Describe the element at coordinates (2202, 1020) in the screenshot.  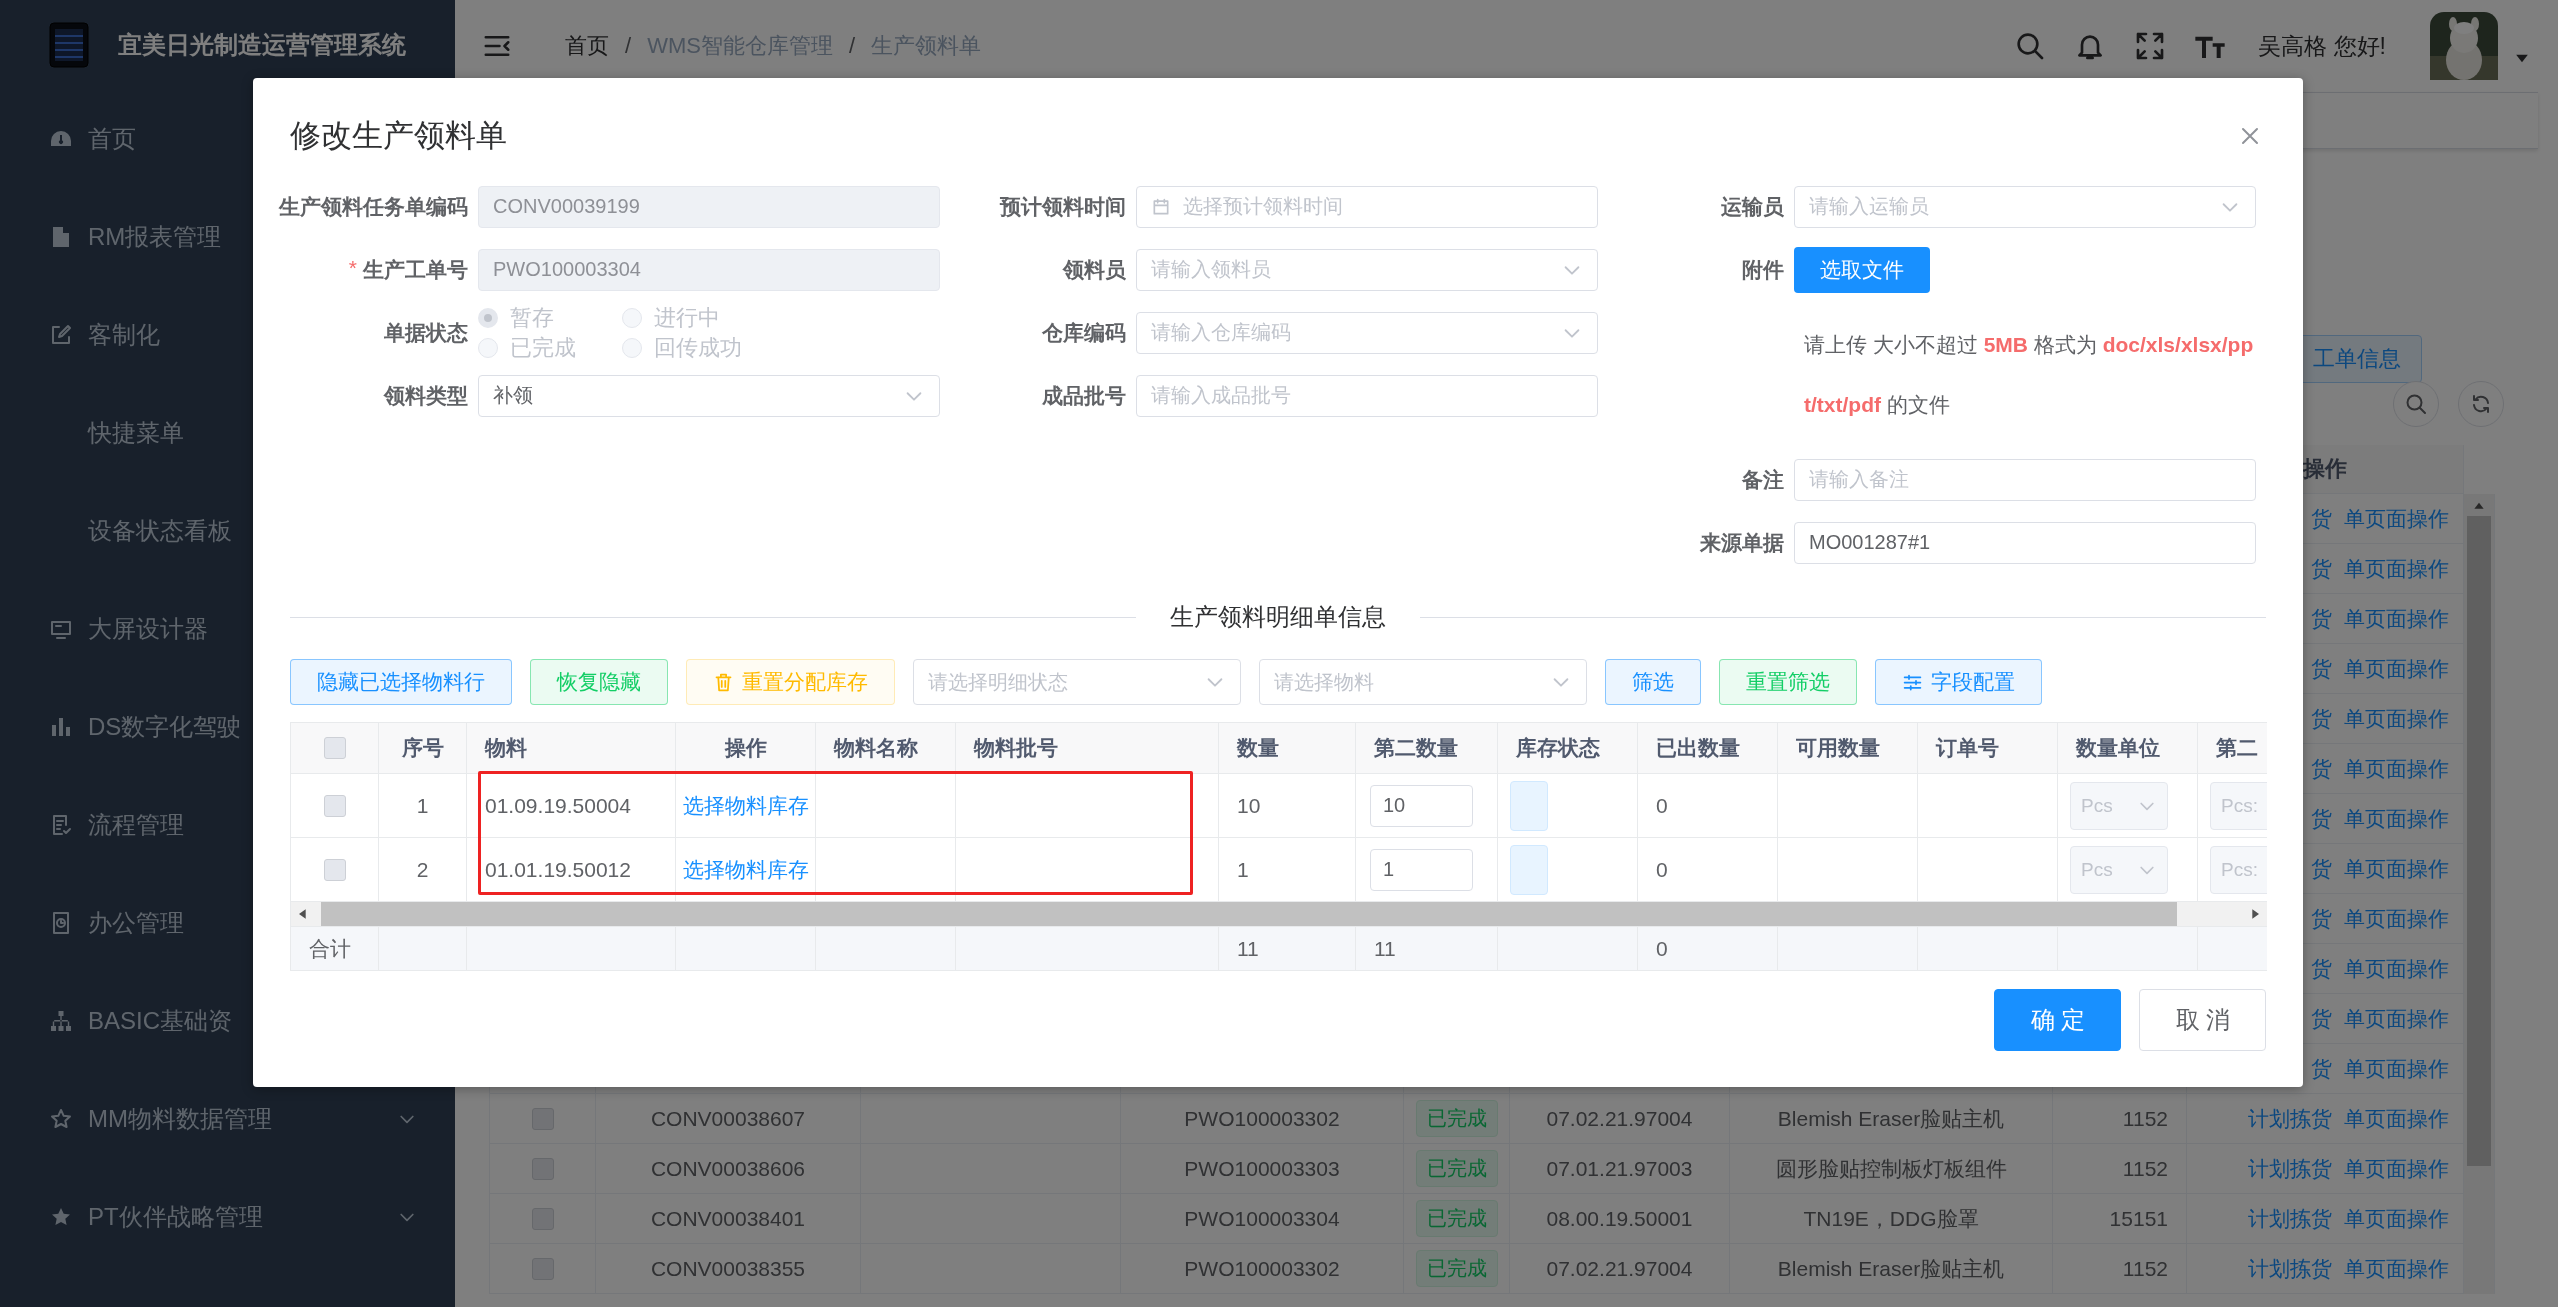
I see `cancel-button: 取消` at that location.